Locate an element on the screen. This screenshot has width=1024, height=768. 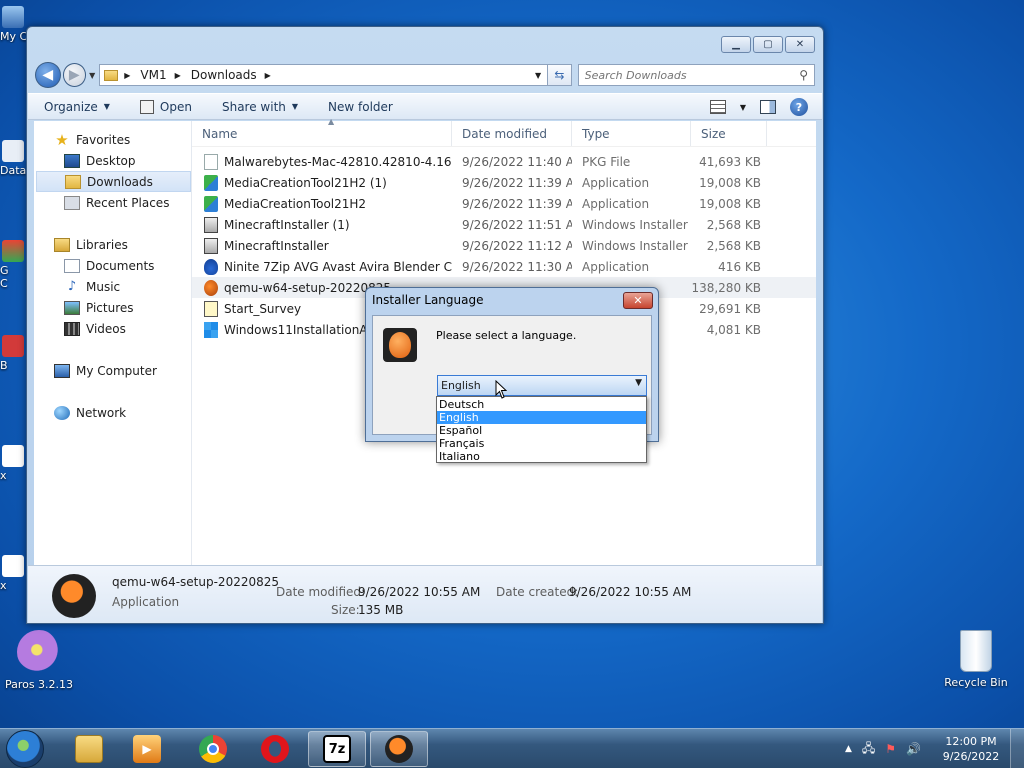
nav-recent-places: Recent Places is located at coordinates (112, 202).